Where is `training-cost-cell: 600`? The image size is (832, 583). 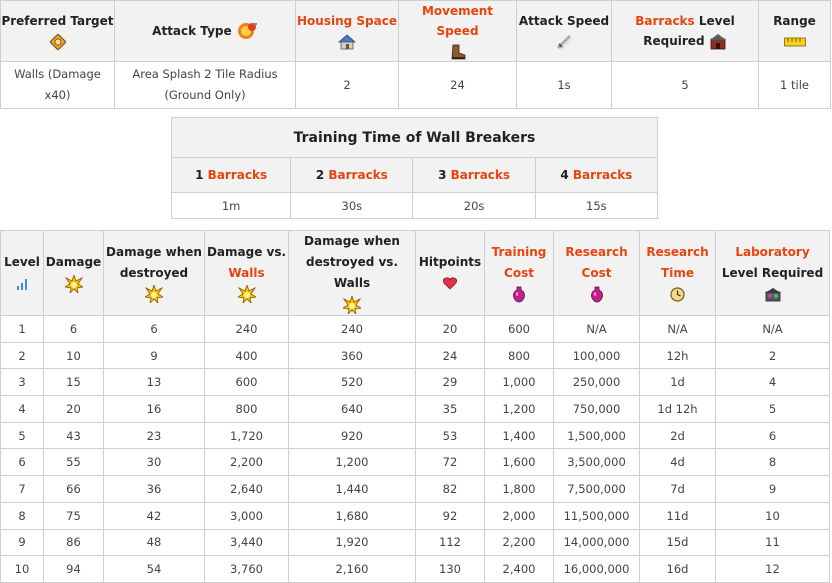 training-cost-cell: 600 is located at coordinates (519, 329).